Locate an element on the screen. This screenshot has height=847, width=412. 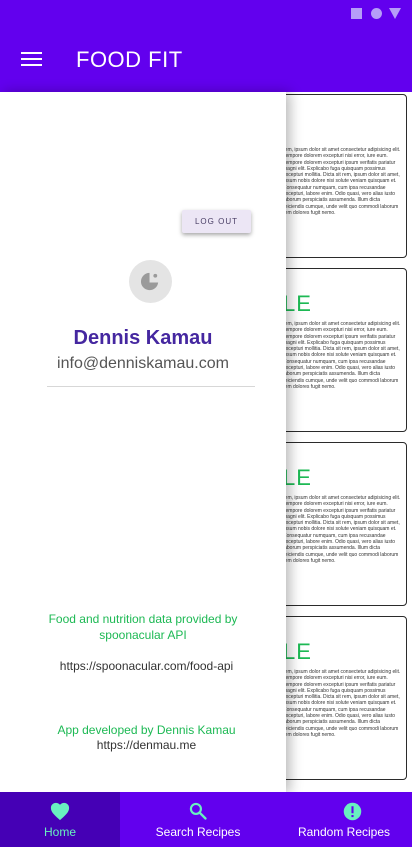
nav-random-label: Random Recipes is located at coordinates (344, 832).